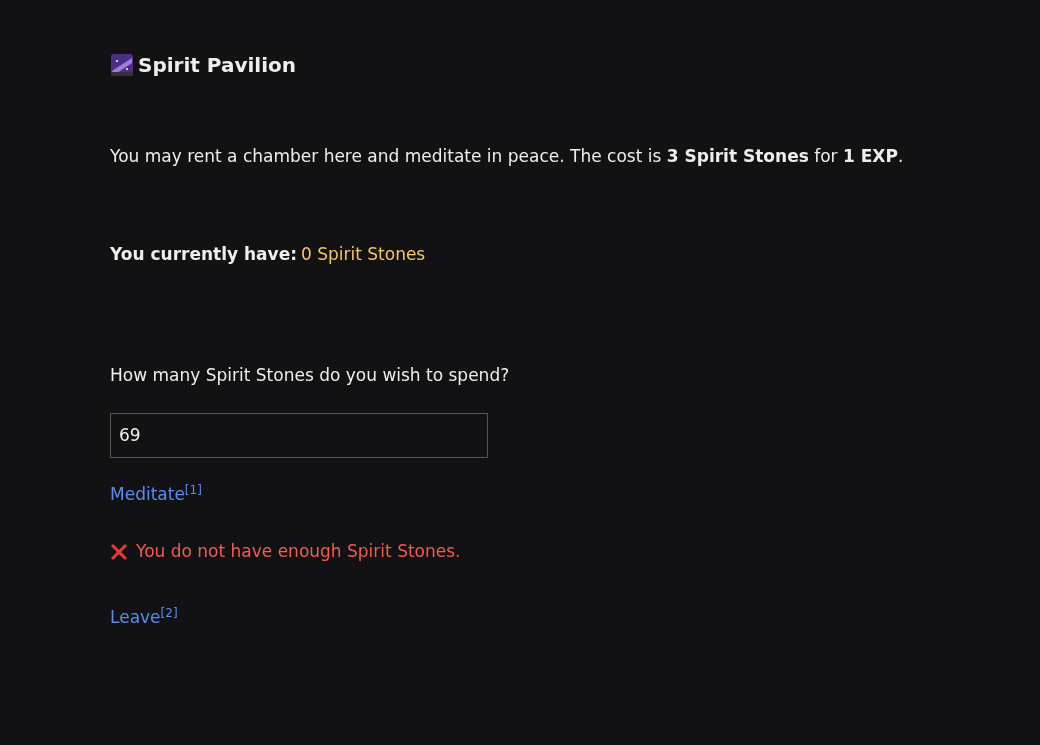 This screenshot has height=745, width=1040. What do you see at coordinates (217, 65) in the screenshot?
I see `page-title: Spirit Pavilion` at bounding box center [217, 65].